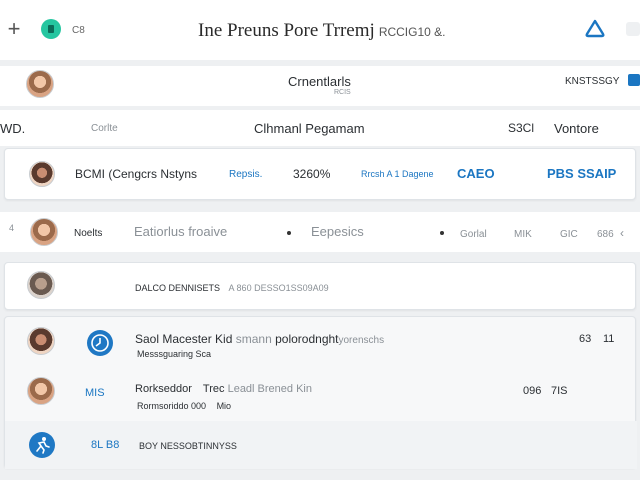 The width and height of the screenshot is (640, 480). What do you see at coordinates (559, 391) in the screenshot?
I see `group-item-2-v2: 7IS` at bounding box center [559, 391].